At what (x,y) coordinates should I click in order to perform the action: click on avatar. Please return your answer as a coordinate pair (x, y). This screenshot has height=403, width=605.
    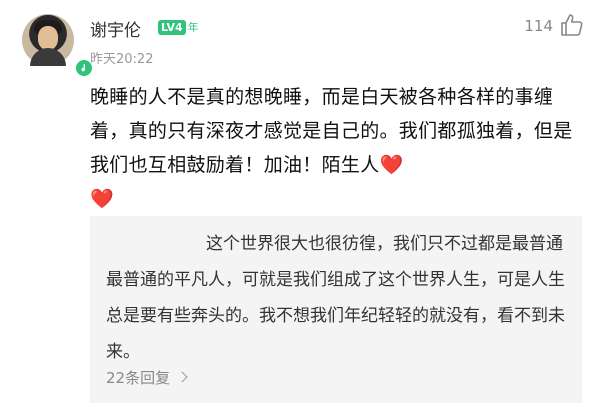
    Looking at the image, I should click on (58, 46).